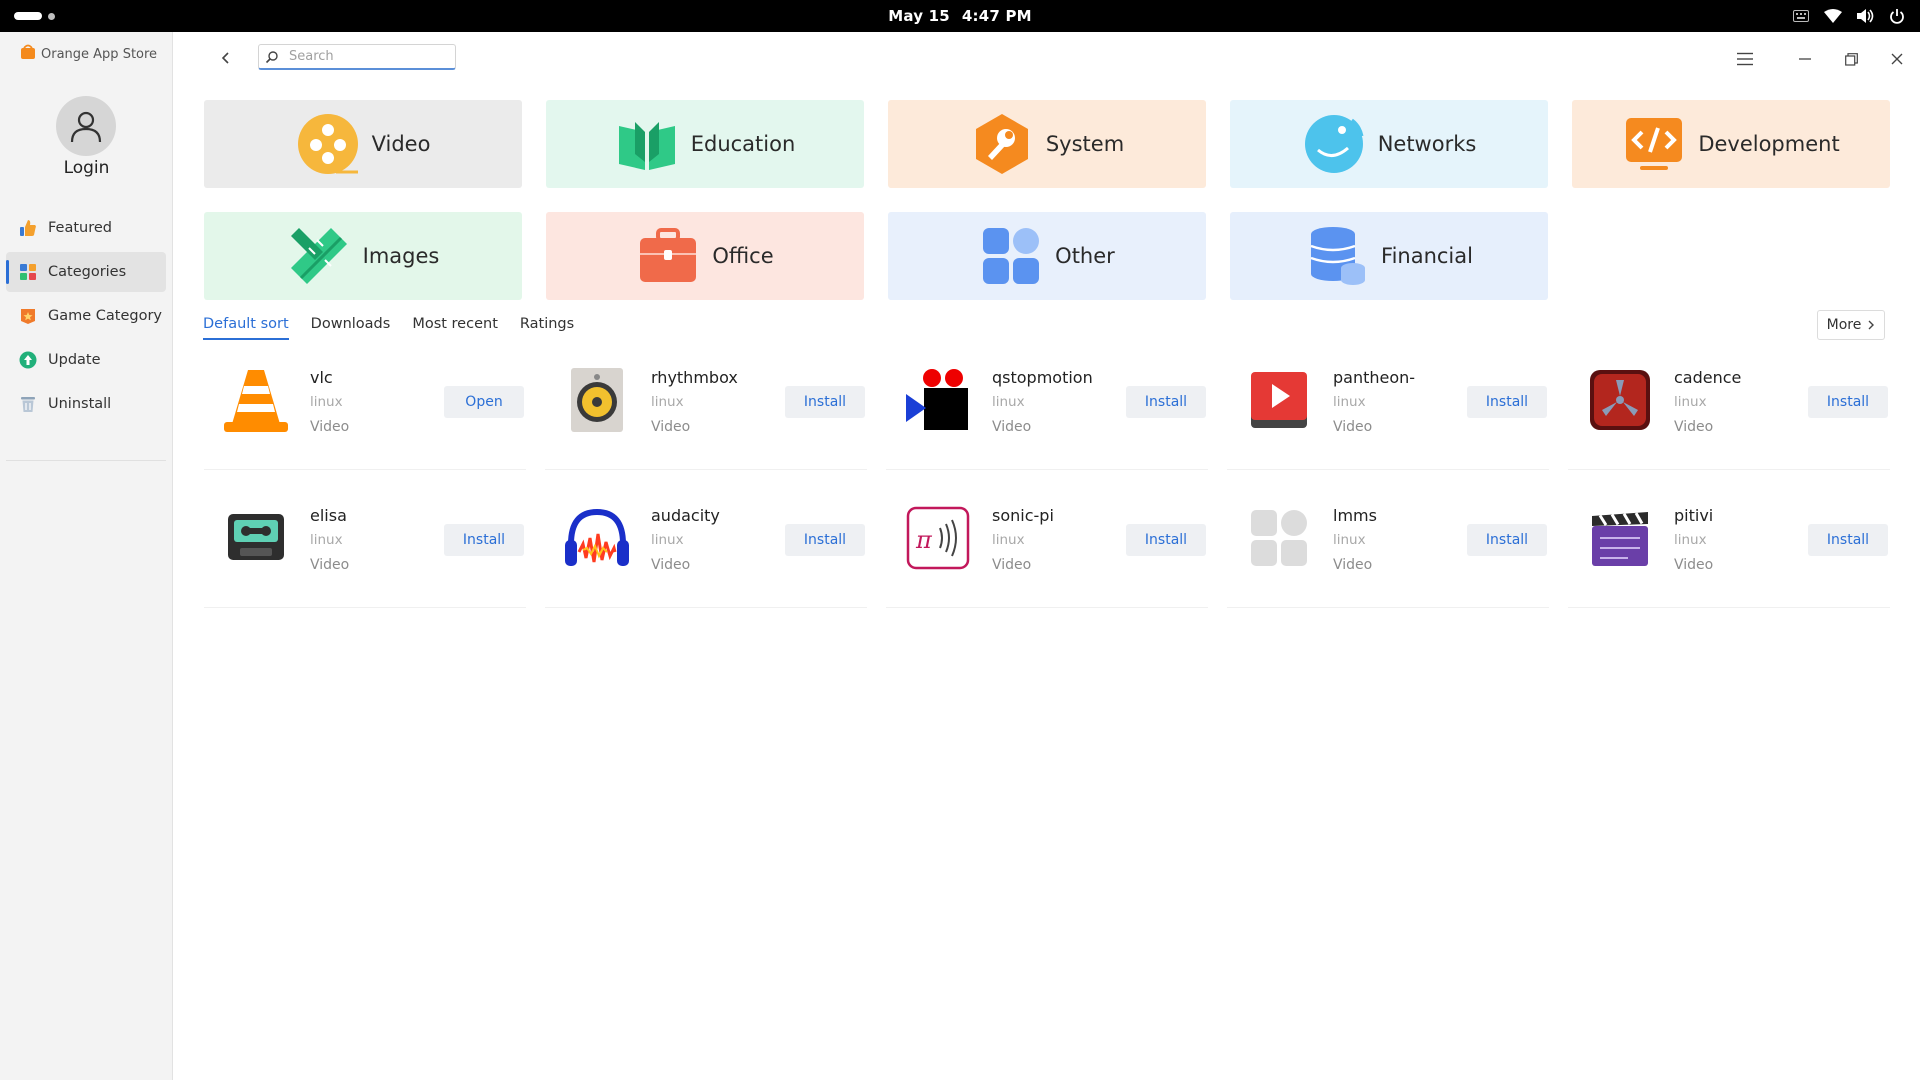 The width and height of the screenshot is (1920, 1080). What do you see at coordinates (1844, 325) in the screenshot?
I see `more-label: More` at bounding box center [1844, 325].